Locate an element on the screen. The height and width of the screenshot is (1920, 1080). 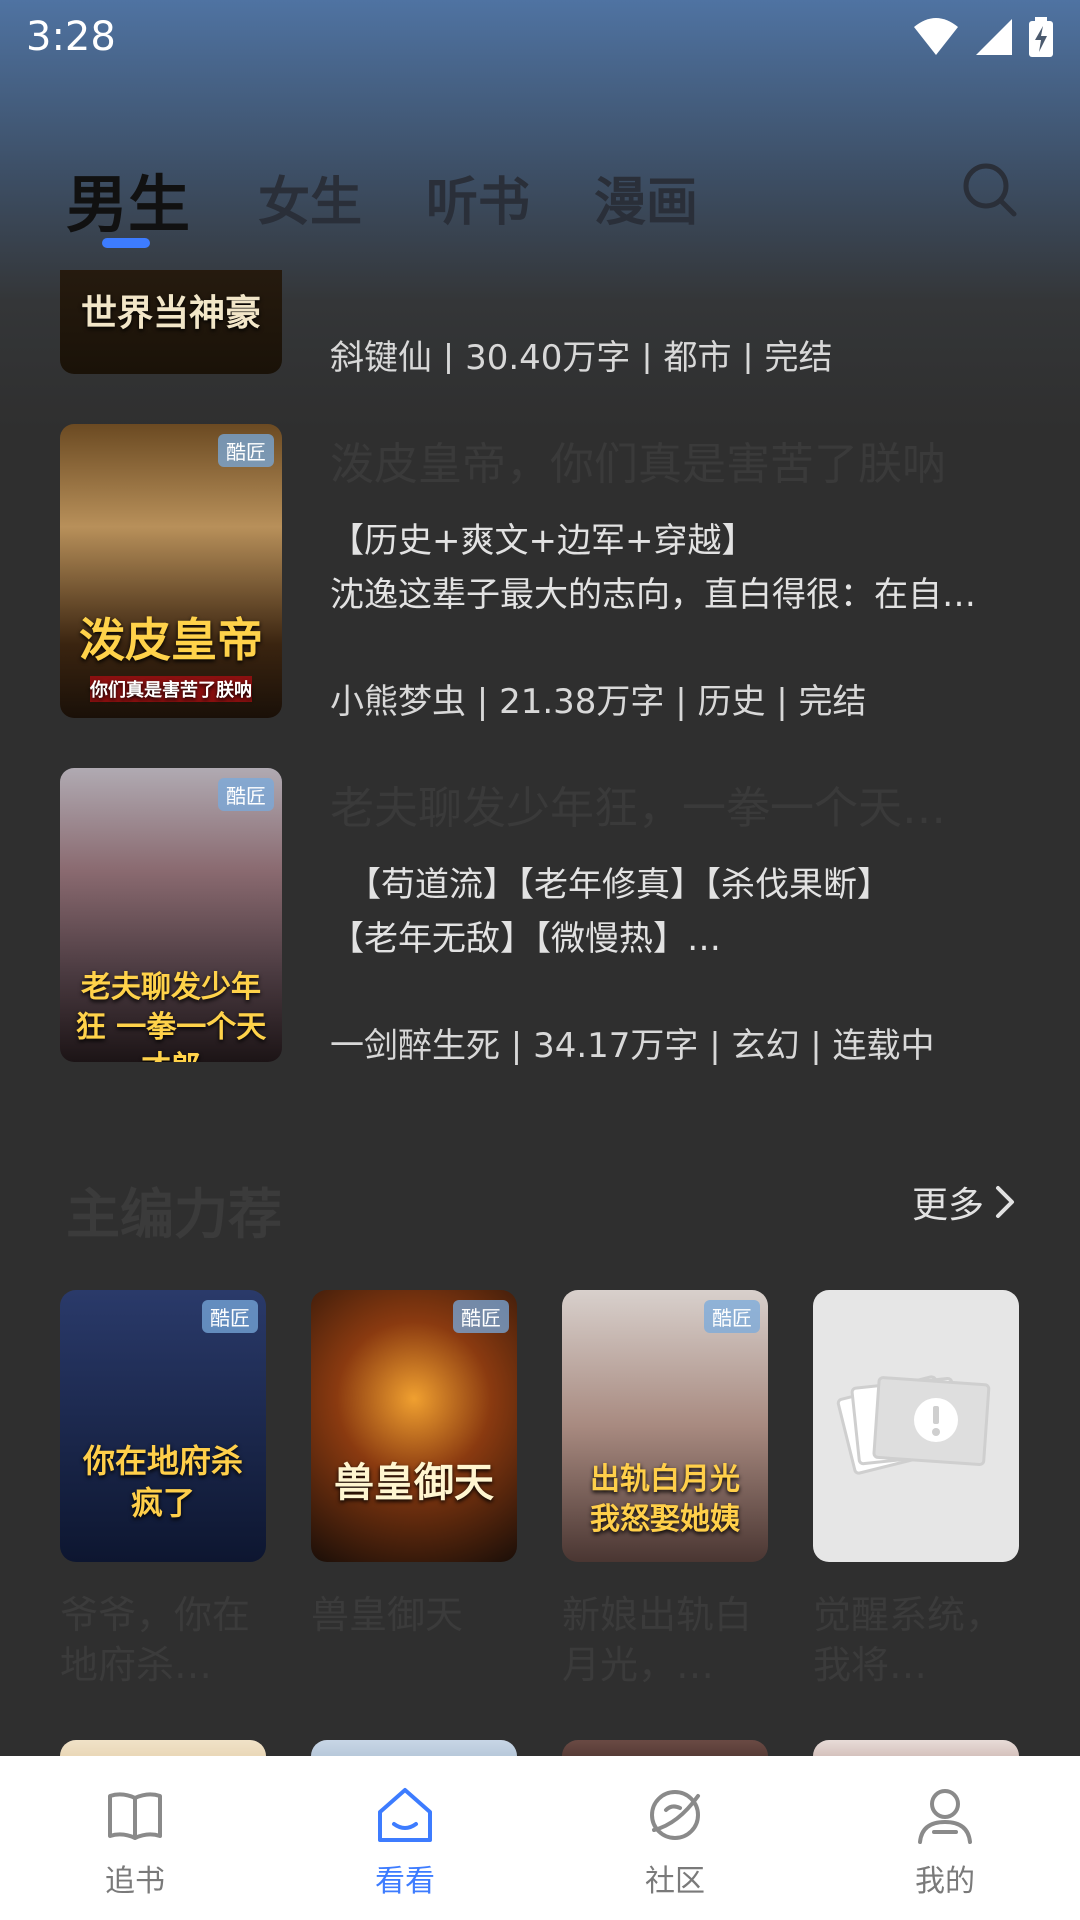
book-icon is located at coordinates (135, 1816).